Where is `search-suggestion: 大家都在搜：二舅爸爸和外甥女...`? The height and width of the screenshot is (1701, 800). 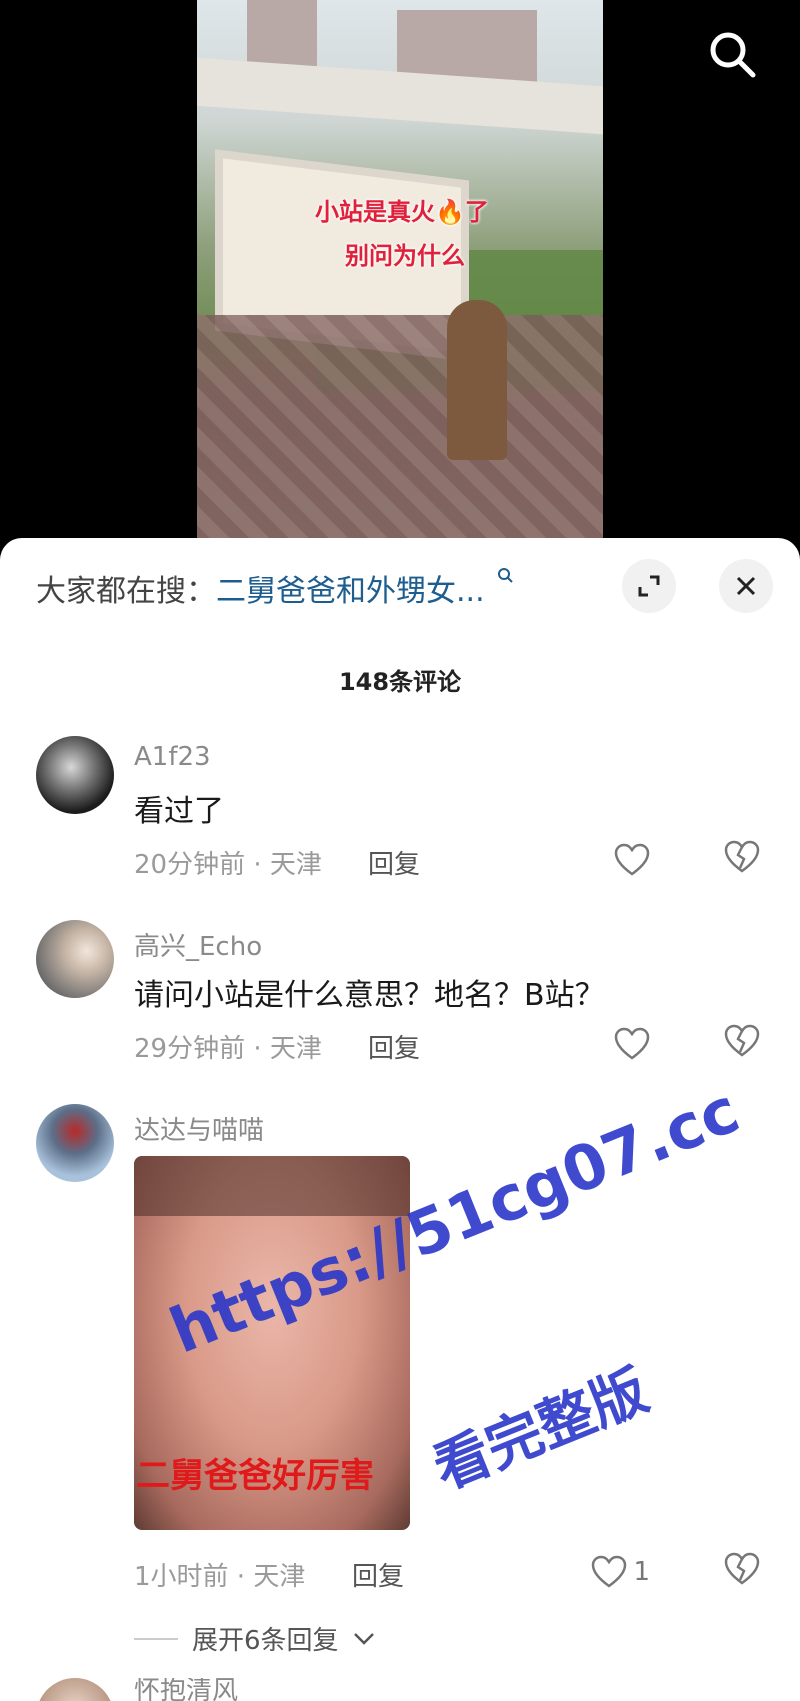
search-suggestion: 大家都在搜：二舅爸爸和外甥女... is located at coordinates (276, 588).